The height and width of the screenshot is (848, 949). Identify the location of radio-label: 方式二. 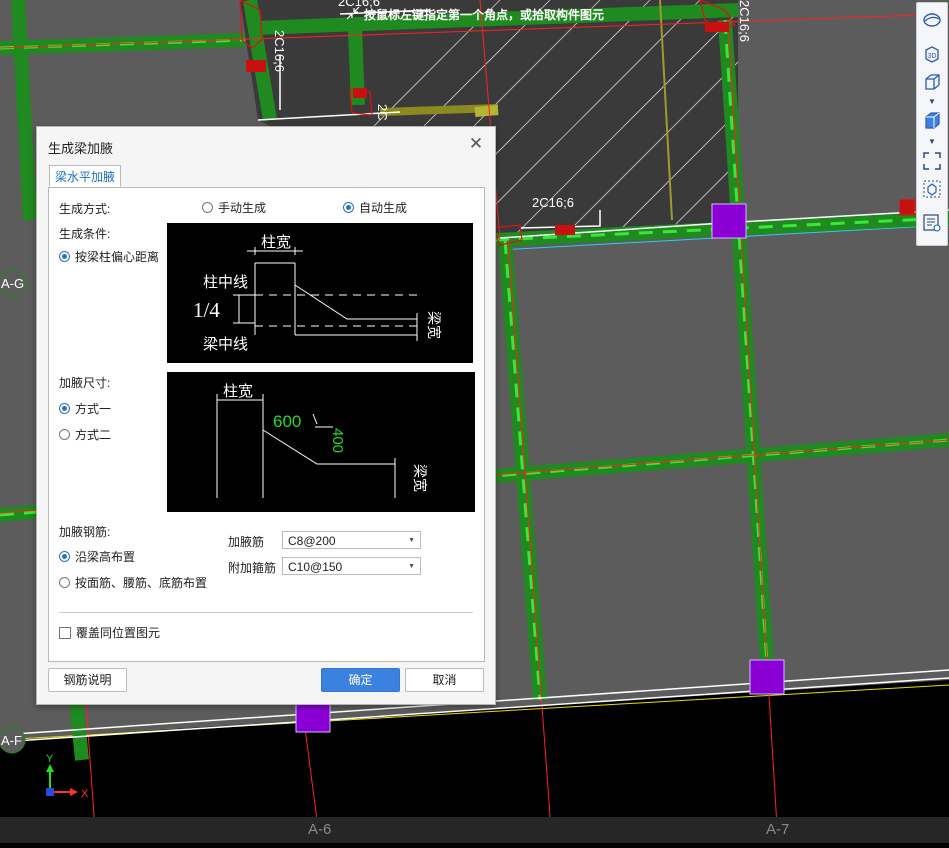
(93, 435).